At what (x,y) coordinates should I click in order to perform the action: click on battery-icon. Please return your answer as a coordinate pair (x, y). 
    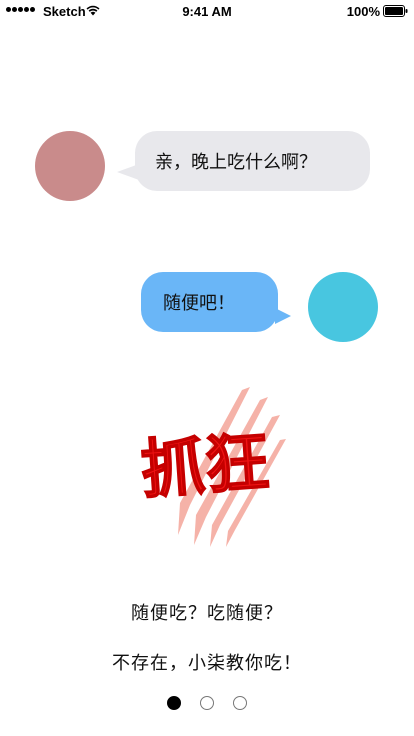
    Looking at the image, I should click on (395, 11).